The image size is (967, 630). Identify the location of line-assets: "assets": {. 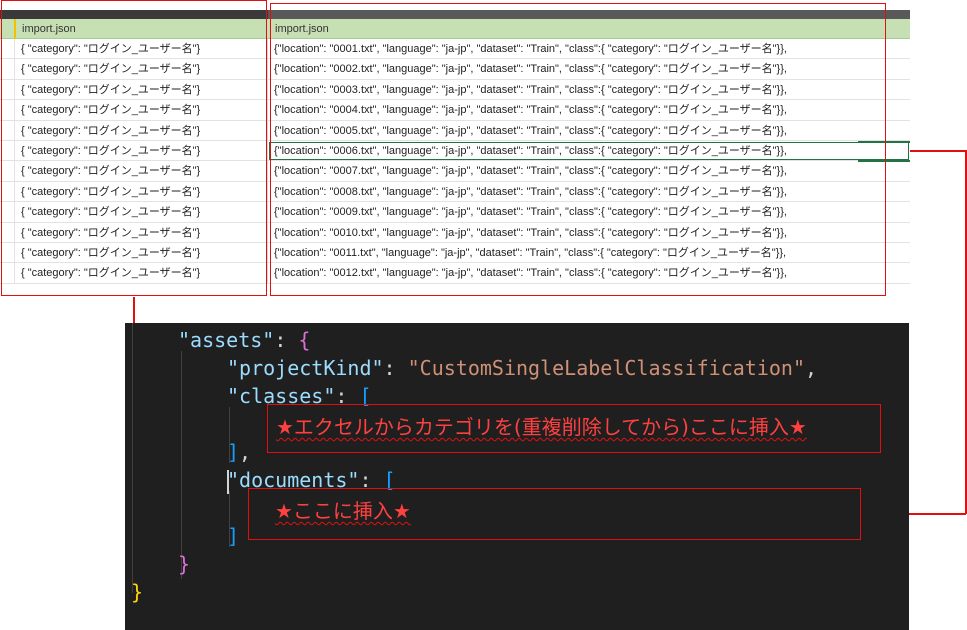
(244, 340).